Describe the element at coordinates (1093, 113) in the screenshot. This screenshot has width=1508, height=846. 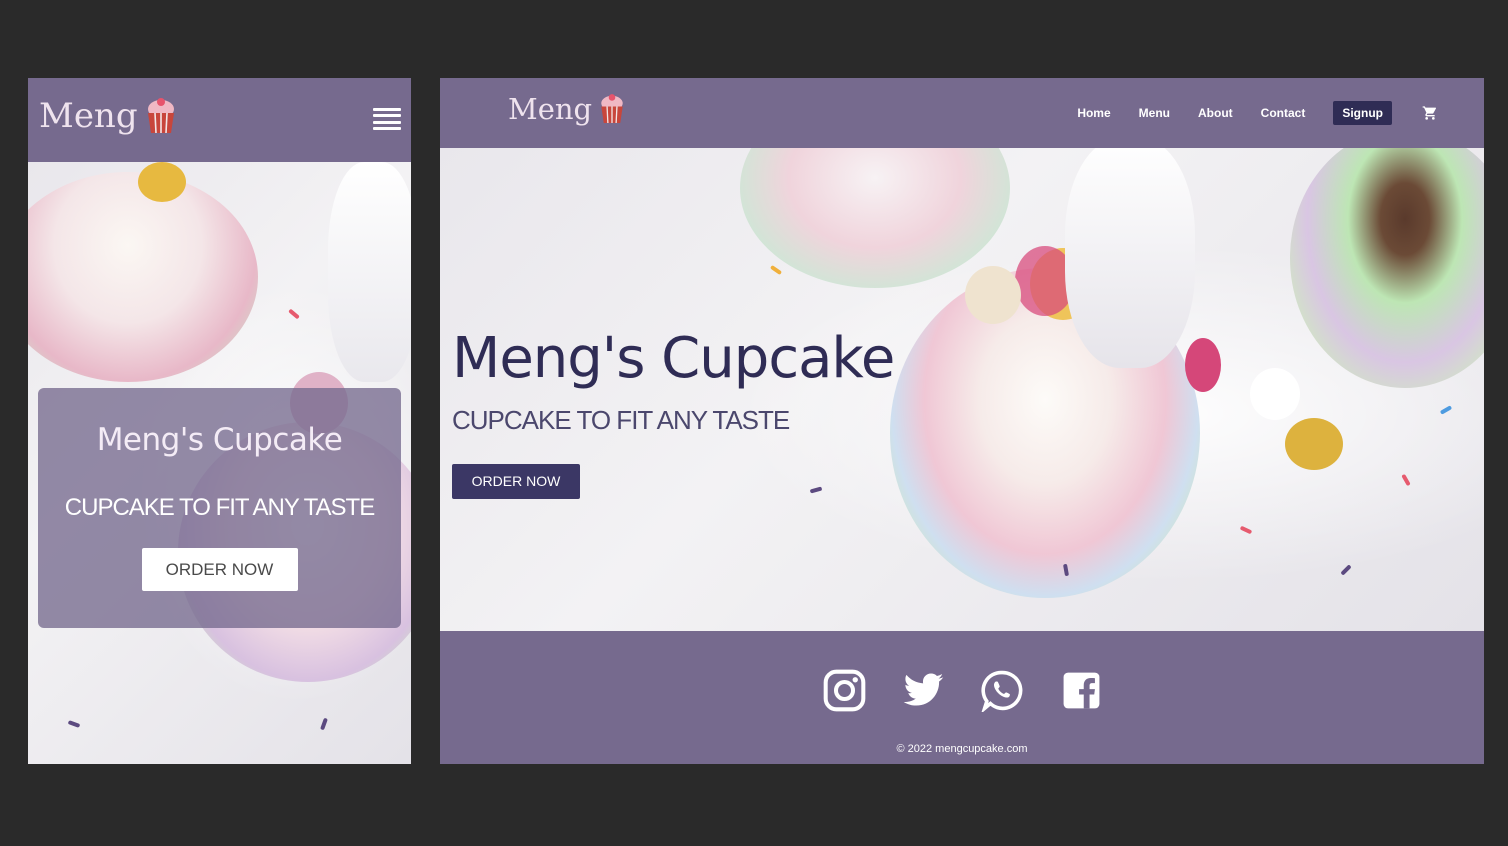
I see `nav-home: Home` at that location.